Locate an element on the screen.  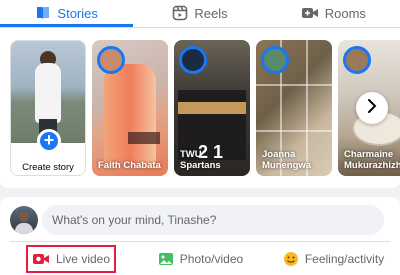
composer-divider is located at coordinates (200, 241).